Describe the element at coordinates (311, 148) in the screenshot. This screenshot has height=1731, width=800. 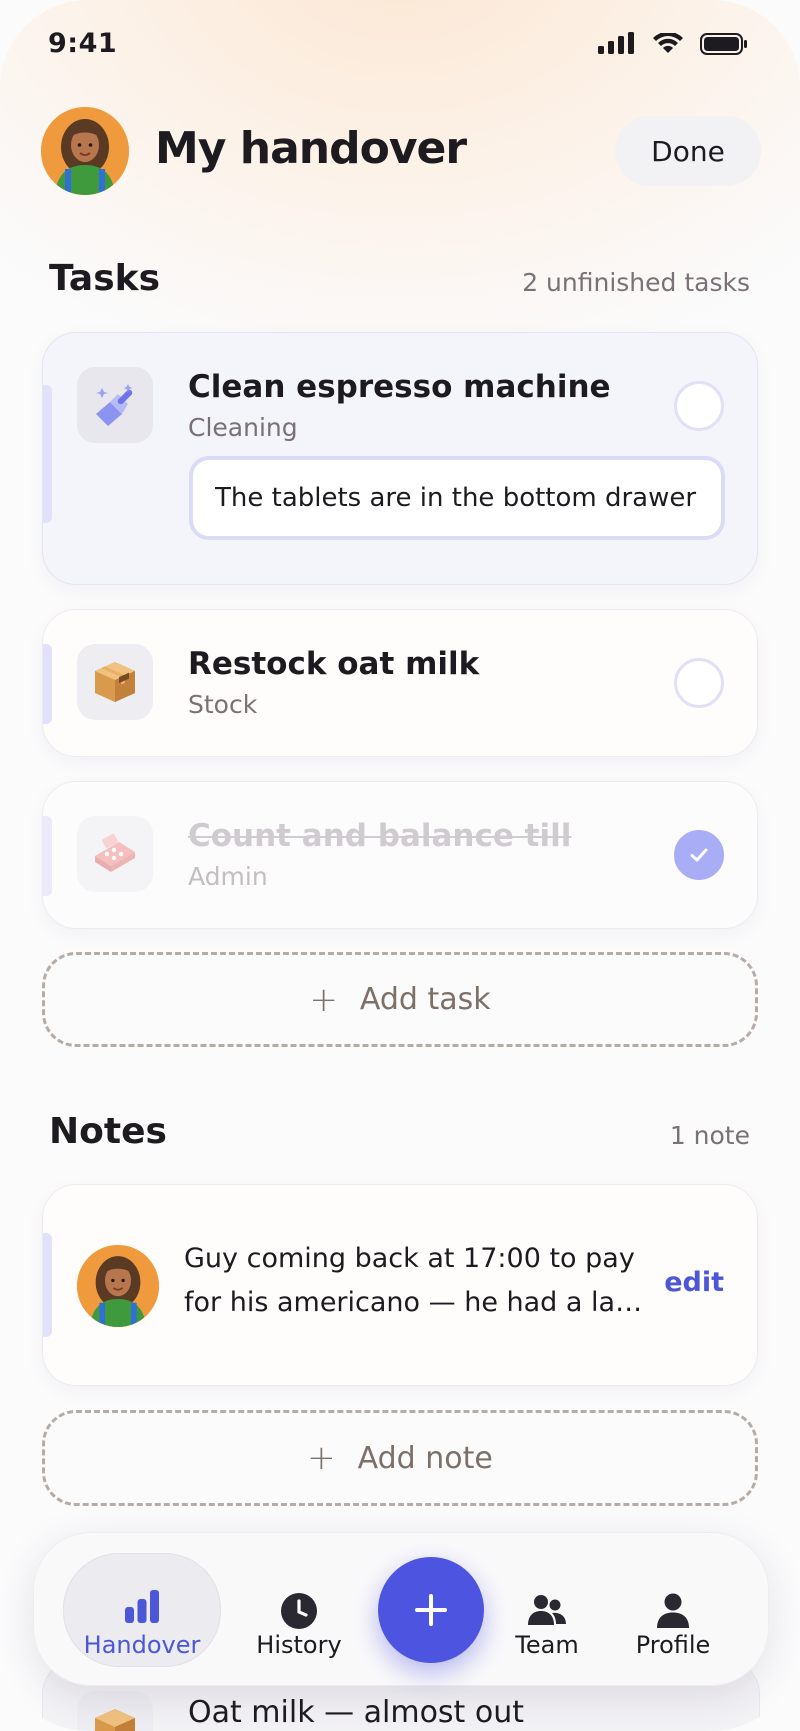
I see `page-title: My handover` at that location.